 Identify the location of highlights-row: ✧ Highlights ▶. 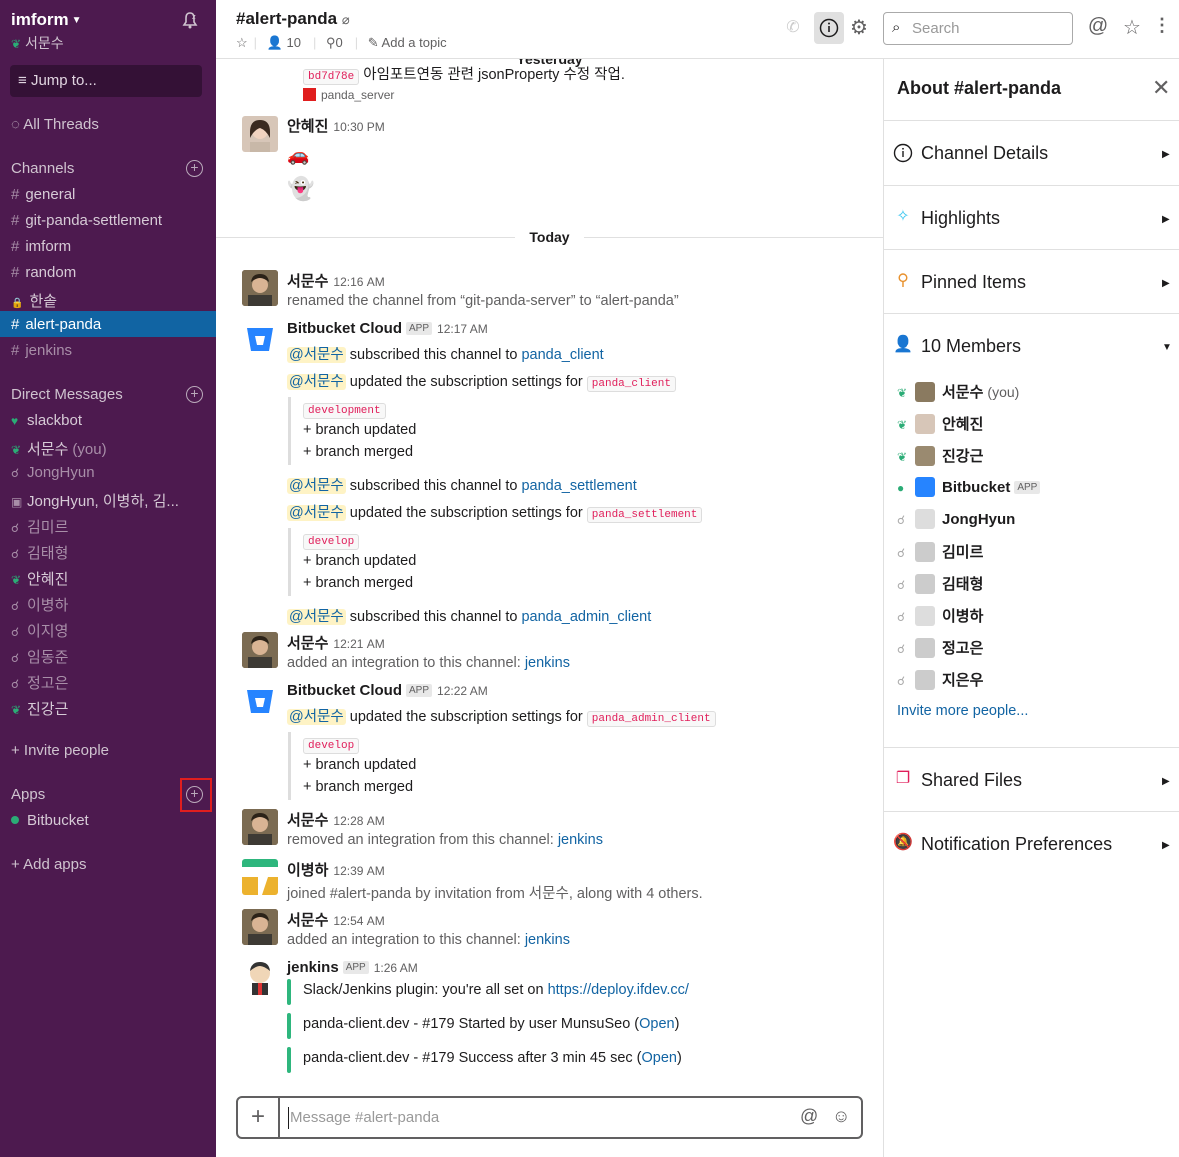
(1031, 217).